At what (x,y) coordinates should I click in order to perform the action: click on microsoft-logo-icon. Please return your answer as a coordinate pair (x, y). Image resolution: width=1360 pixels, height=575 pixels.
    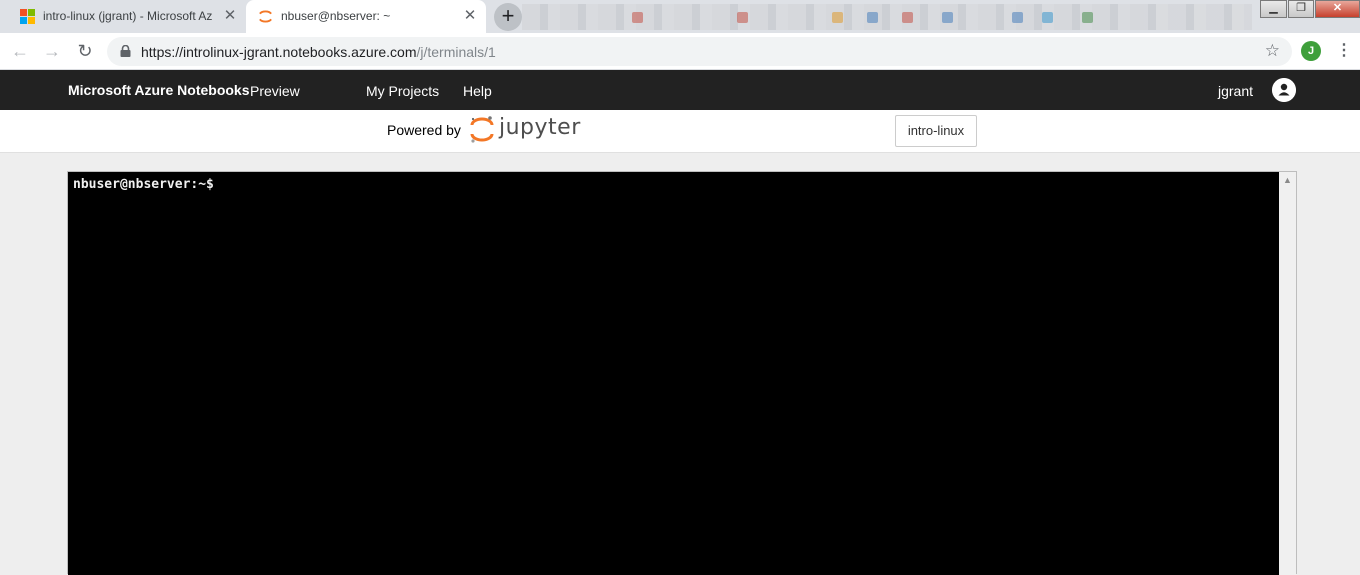
    Looking at the image, I should click on (27, 16).